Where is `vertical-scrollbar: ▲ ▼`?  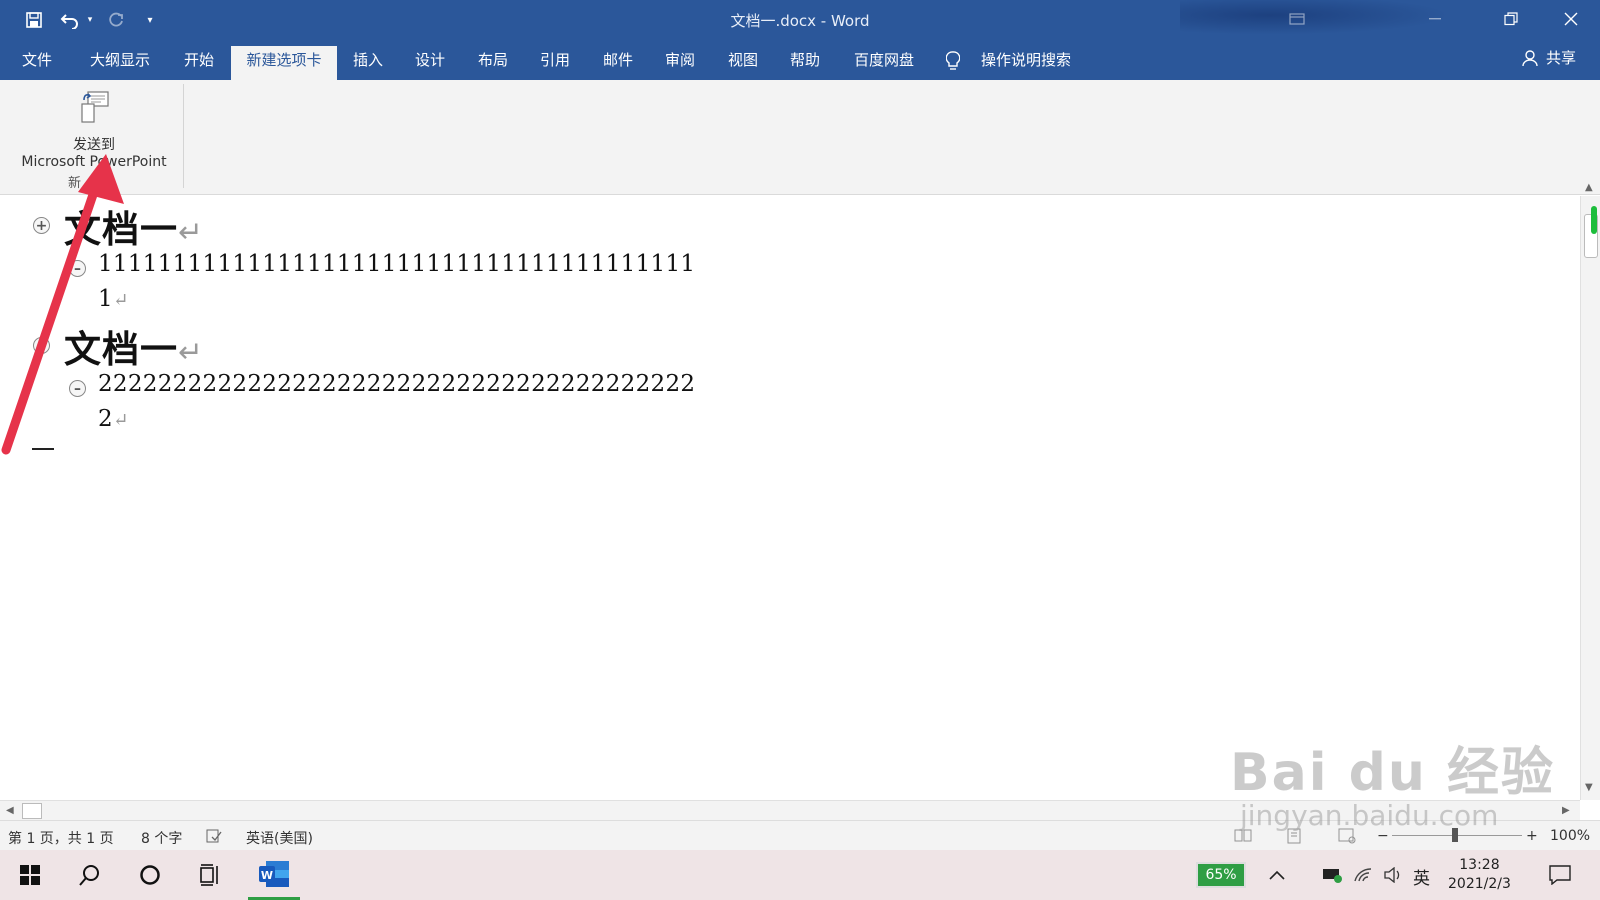 vertical-scrollbar: ▲ ▼ is located at coordinates (1590, 491).